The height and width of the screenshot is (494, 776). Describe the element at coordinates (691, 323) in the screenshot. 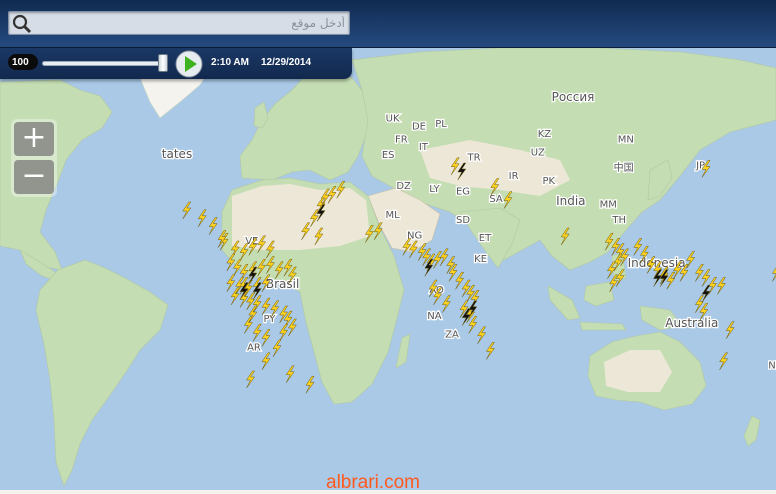

I see `map-label: Australia` at that location.